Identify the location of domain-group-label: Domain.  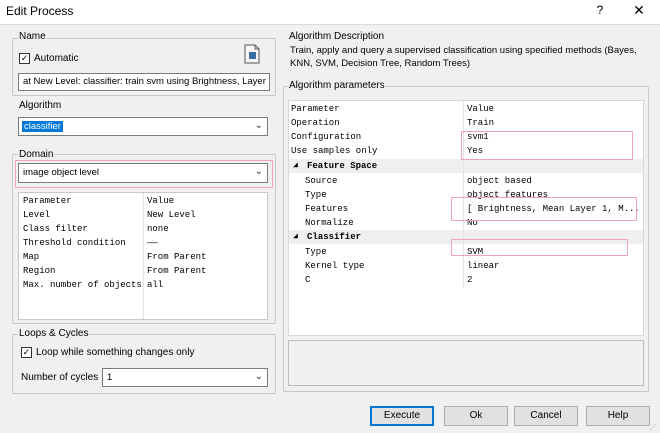
(36, 154).